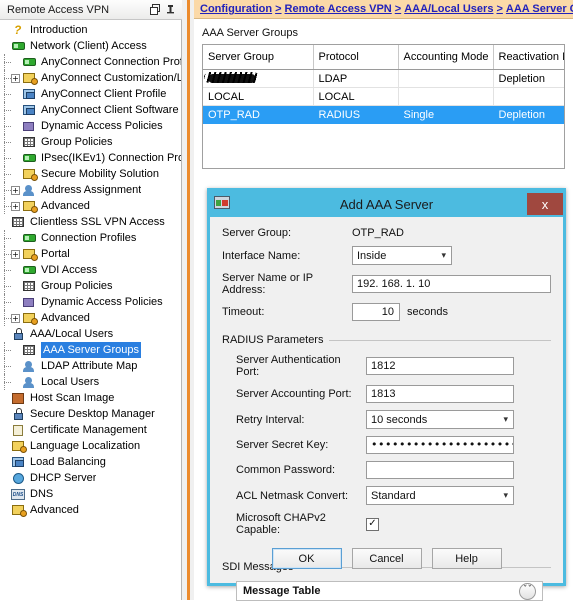 The width and height of the screenshot is (573, 601). I want to click on sidebar-item-aaa-local-users: AAA/Local Users, so click(90, 334).